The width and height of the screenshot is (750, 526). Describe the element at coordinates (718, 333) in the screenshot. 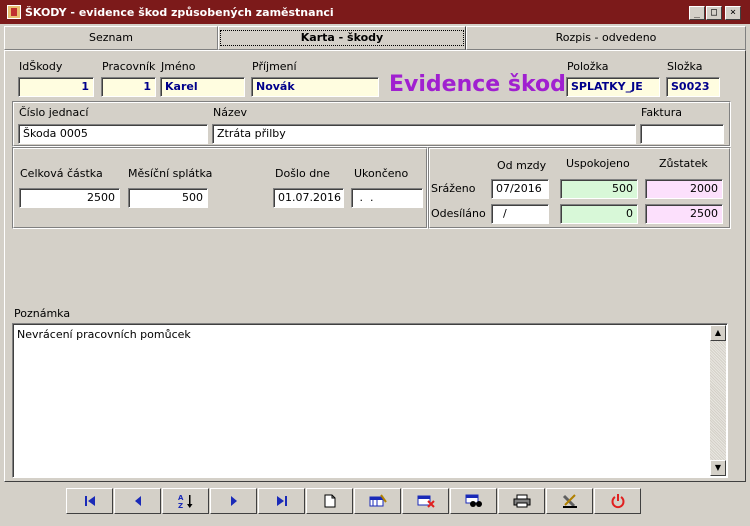

I see `scroll-up-icon: ▲` at that location.